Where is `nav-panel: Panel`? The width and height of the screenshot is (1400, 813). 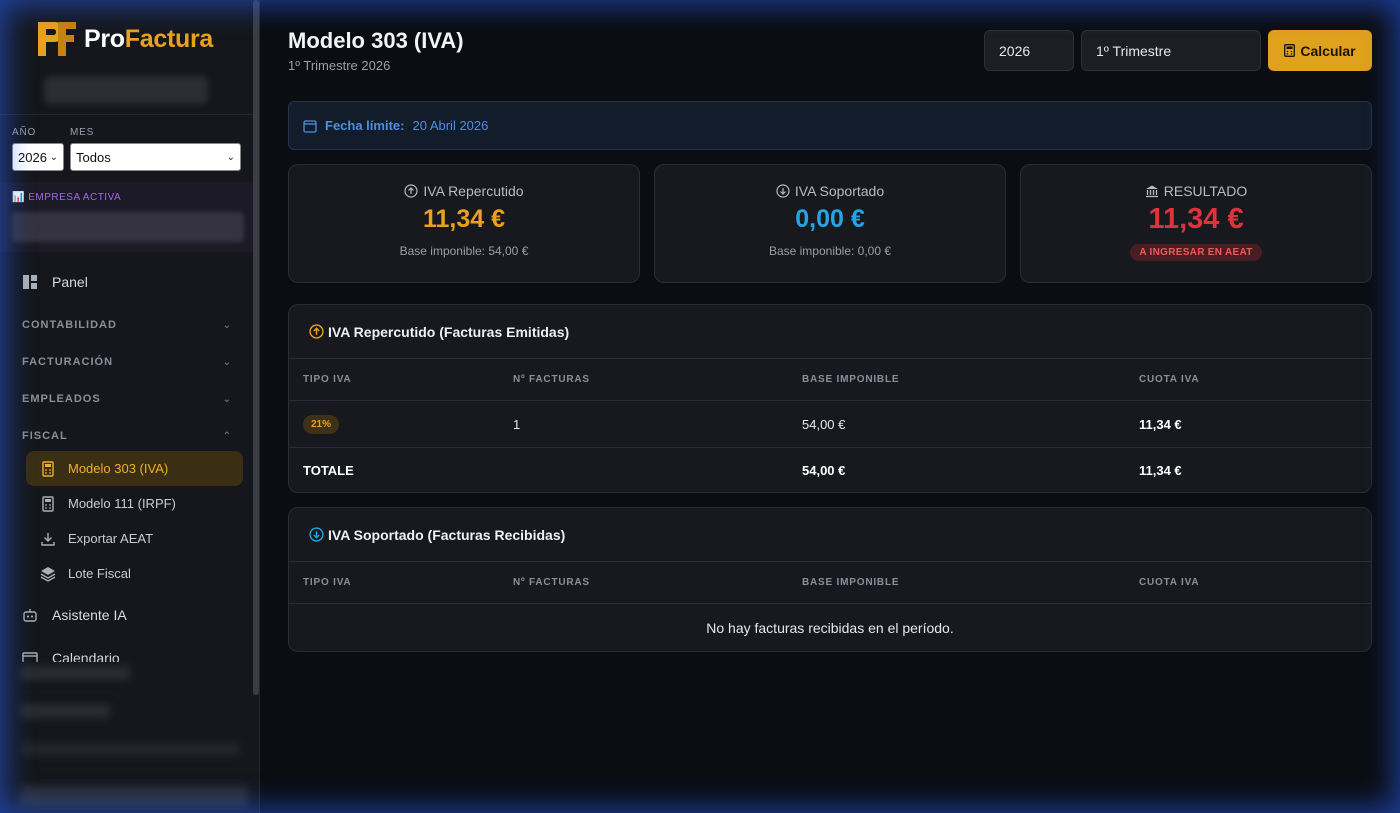 nav-panel: Panel is located at coordinates (55, 282).